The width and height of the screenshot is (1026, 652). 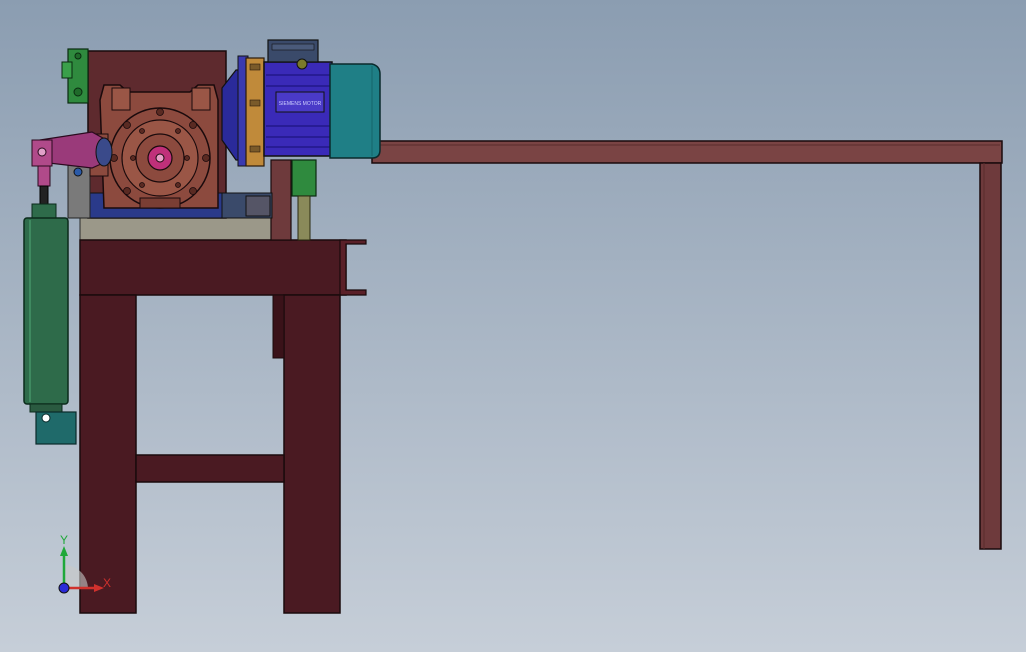 What do you see at coordinates (108, 454) in the screenshot?
I see `left-leg` at bounding box center [108, 454].